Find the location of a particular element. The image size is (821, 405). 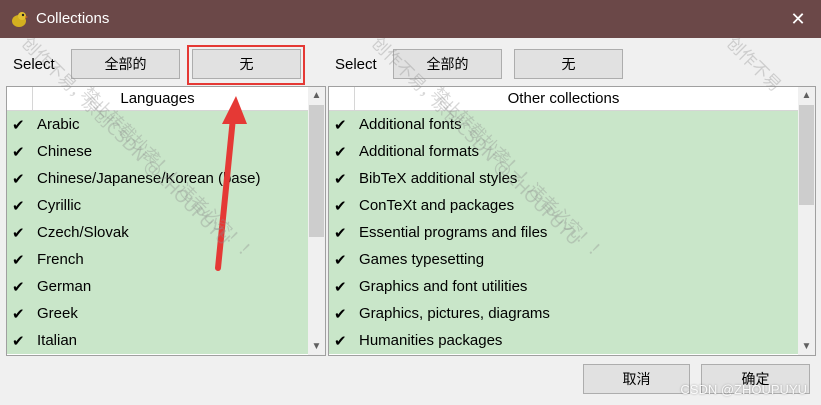

right-select-all-button: 全部的 is located at coordinates (447, 64).